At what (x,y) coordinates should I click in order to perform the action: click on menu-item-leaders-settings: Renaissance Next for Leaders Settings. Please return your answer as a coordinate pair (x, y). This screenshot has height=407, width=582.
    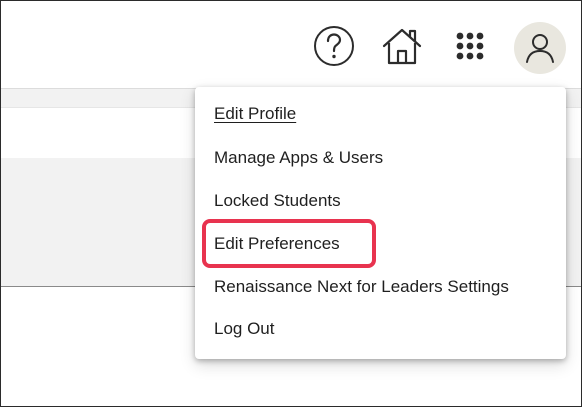
    Looking at the image, I should click on (361, 287).